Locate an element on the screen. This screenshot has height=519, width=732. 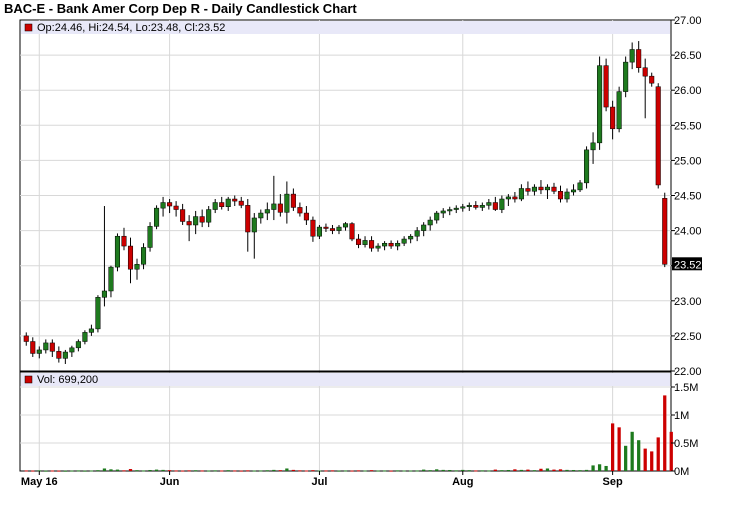
price-legend: Op:24.46, Hi:24.54, Lo:23.48, Cl:23.52 is located at coordinates (131, 28).